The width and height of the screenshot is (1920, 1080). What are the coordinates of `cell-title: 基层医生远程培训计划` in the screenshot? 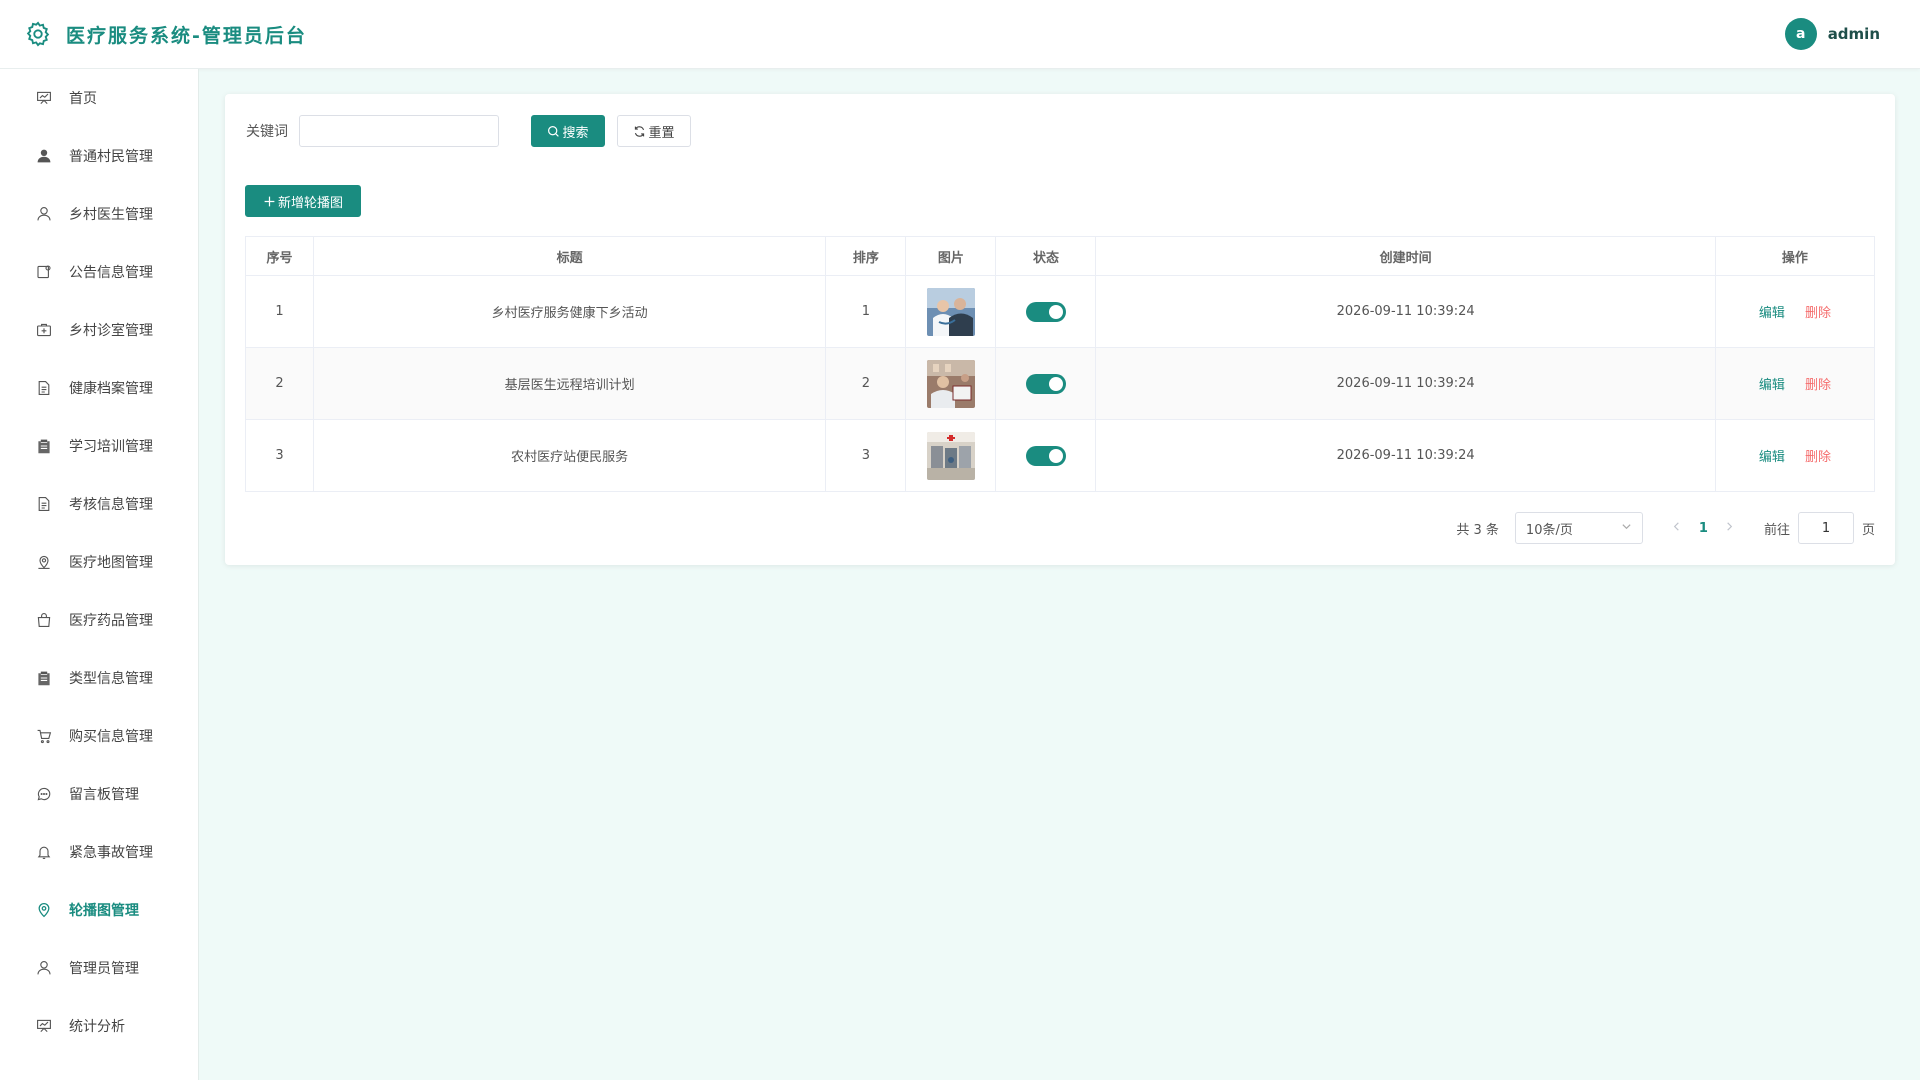 It's located at (570, 383).